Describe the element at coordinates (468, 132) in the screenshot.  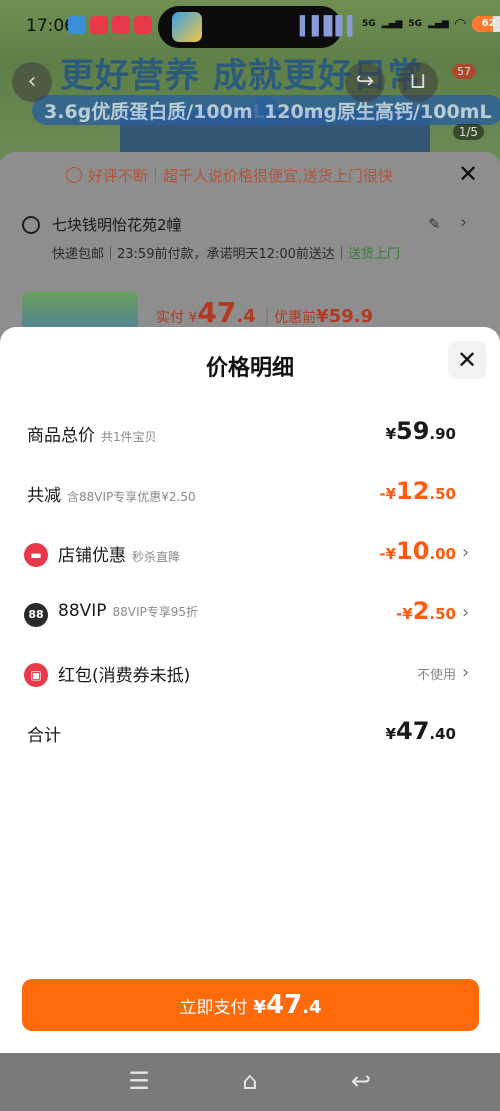
I see `image-counter: 1/5` at that location.